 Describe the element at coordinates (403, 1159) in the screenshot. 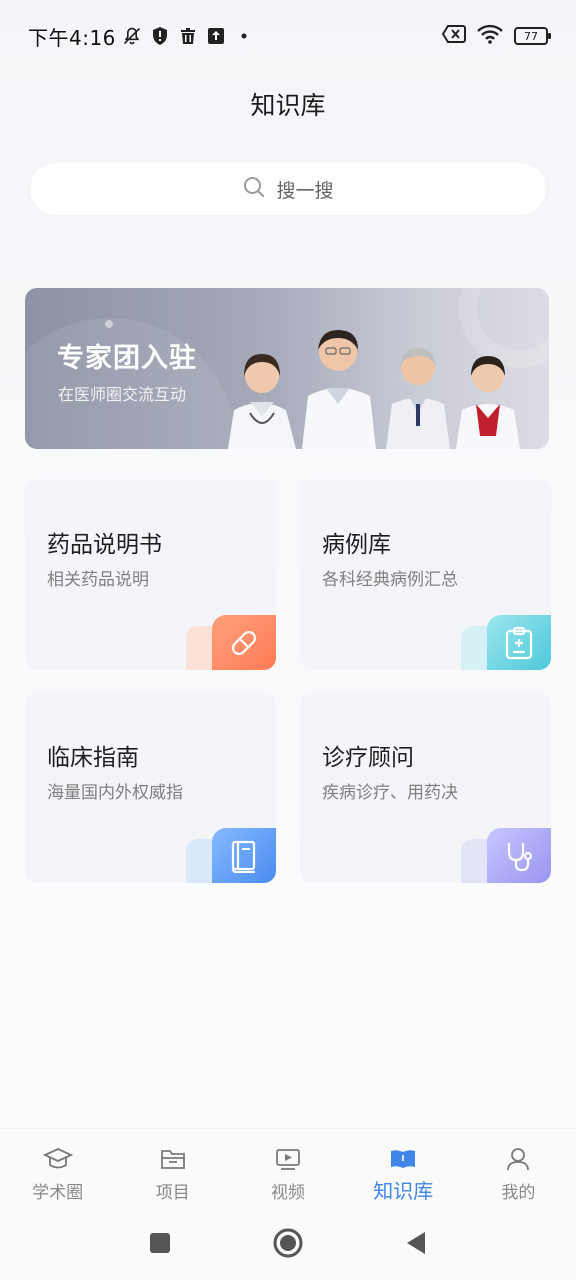

I see `open-book-icon` at that location.